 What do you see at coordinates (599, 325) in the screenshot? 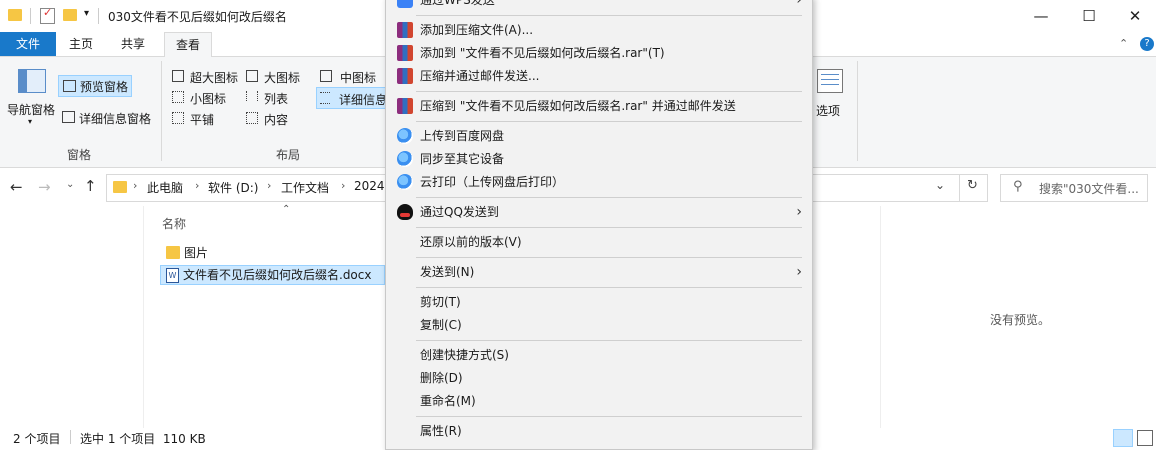
I see `menu-item-copy: 复制(C)` at bounding box center [599, 325].